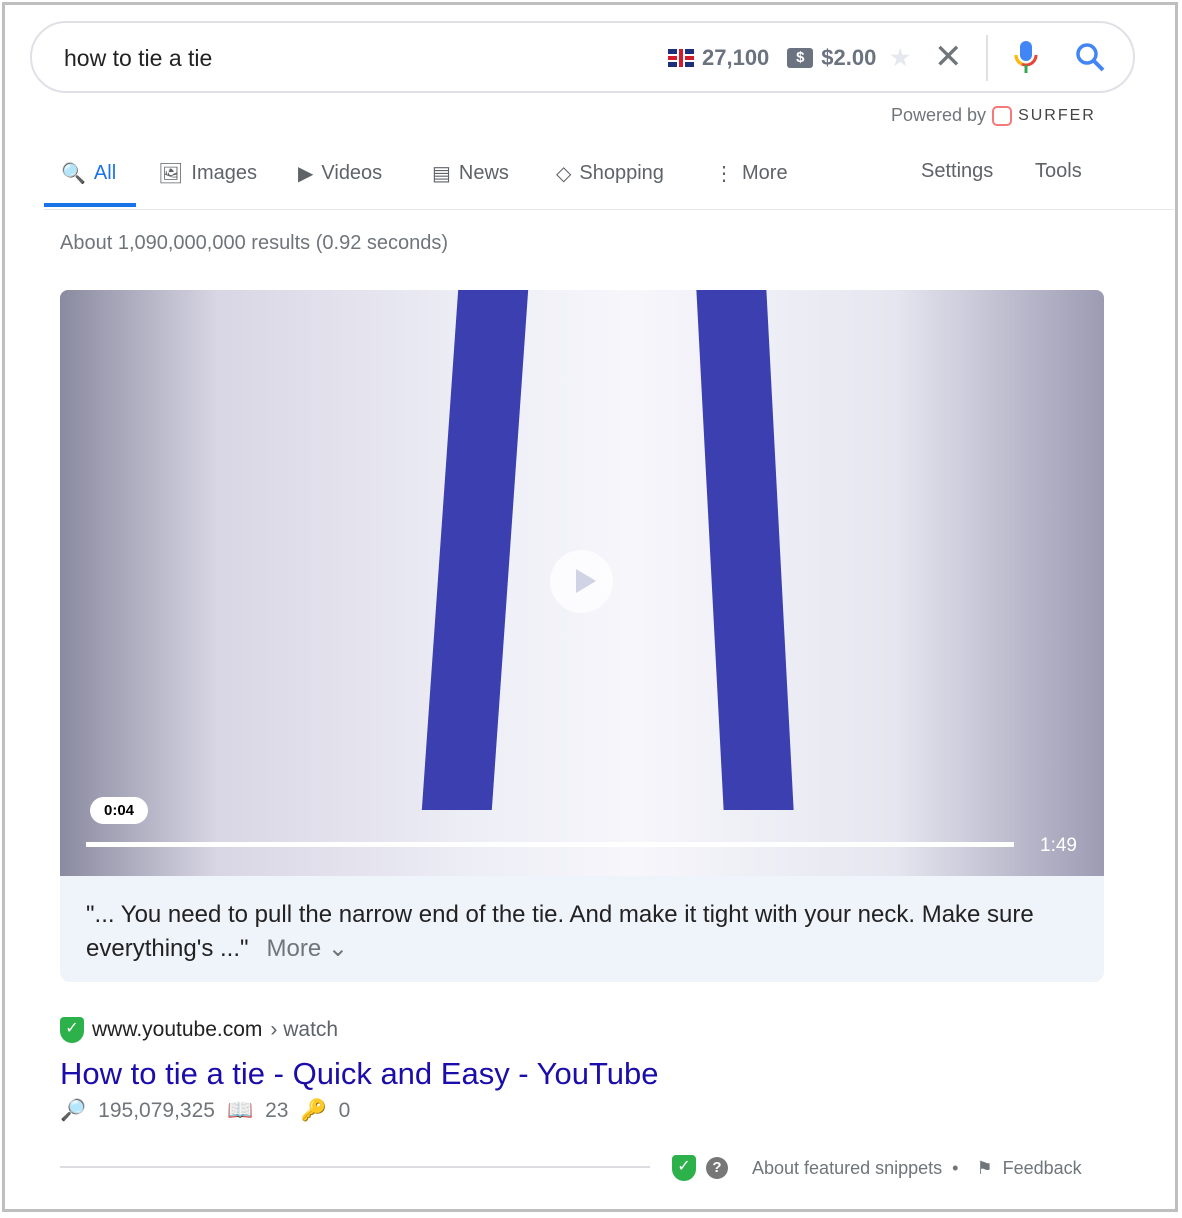 This screenshot has width=1182, height=1218. I want to click on book-icon: 📖, so click(240, 1110).